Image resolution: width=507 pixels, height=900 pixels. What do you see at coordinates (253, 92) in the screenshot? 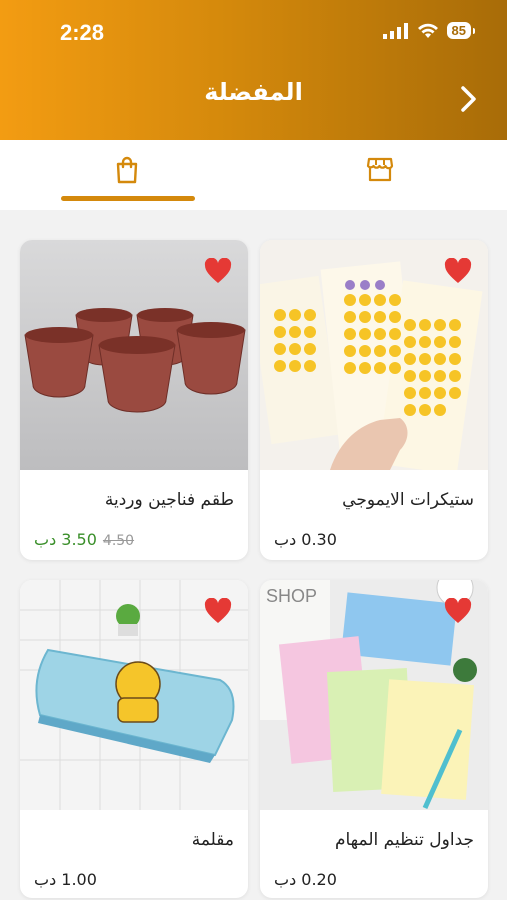
I see `page-title: المفضلة` at bounding box center [253, 92].